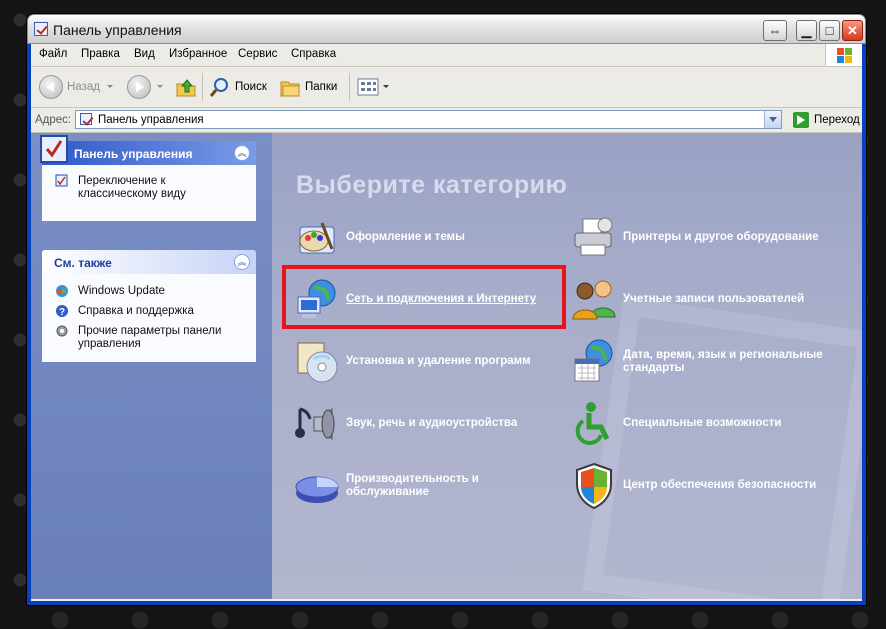  I want to click on sidebar-link-other-options: Прочие параметры панели управления, so click(158, 338).